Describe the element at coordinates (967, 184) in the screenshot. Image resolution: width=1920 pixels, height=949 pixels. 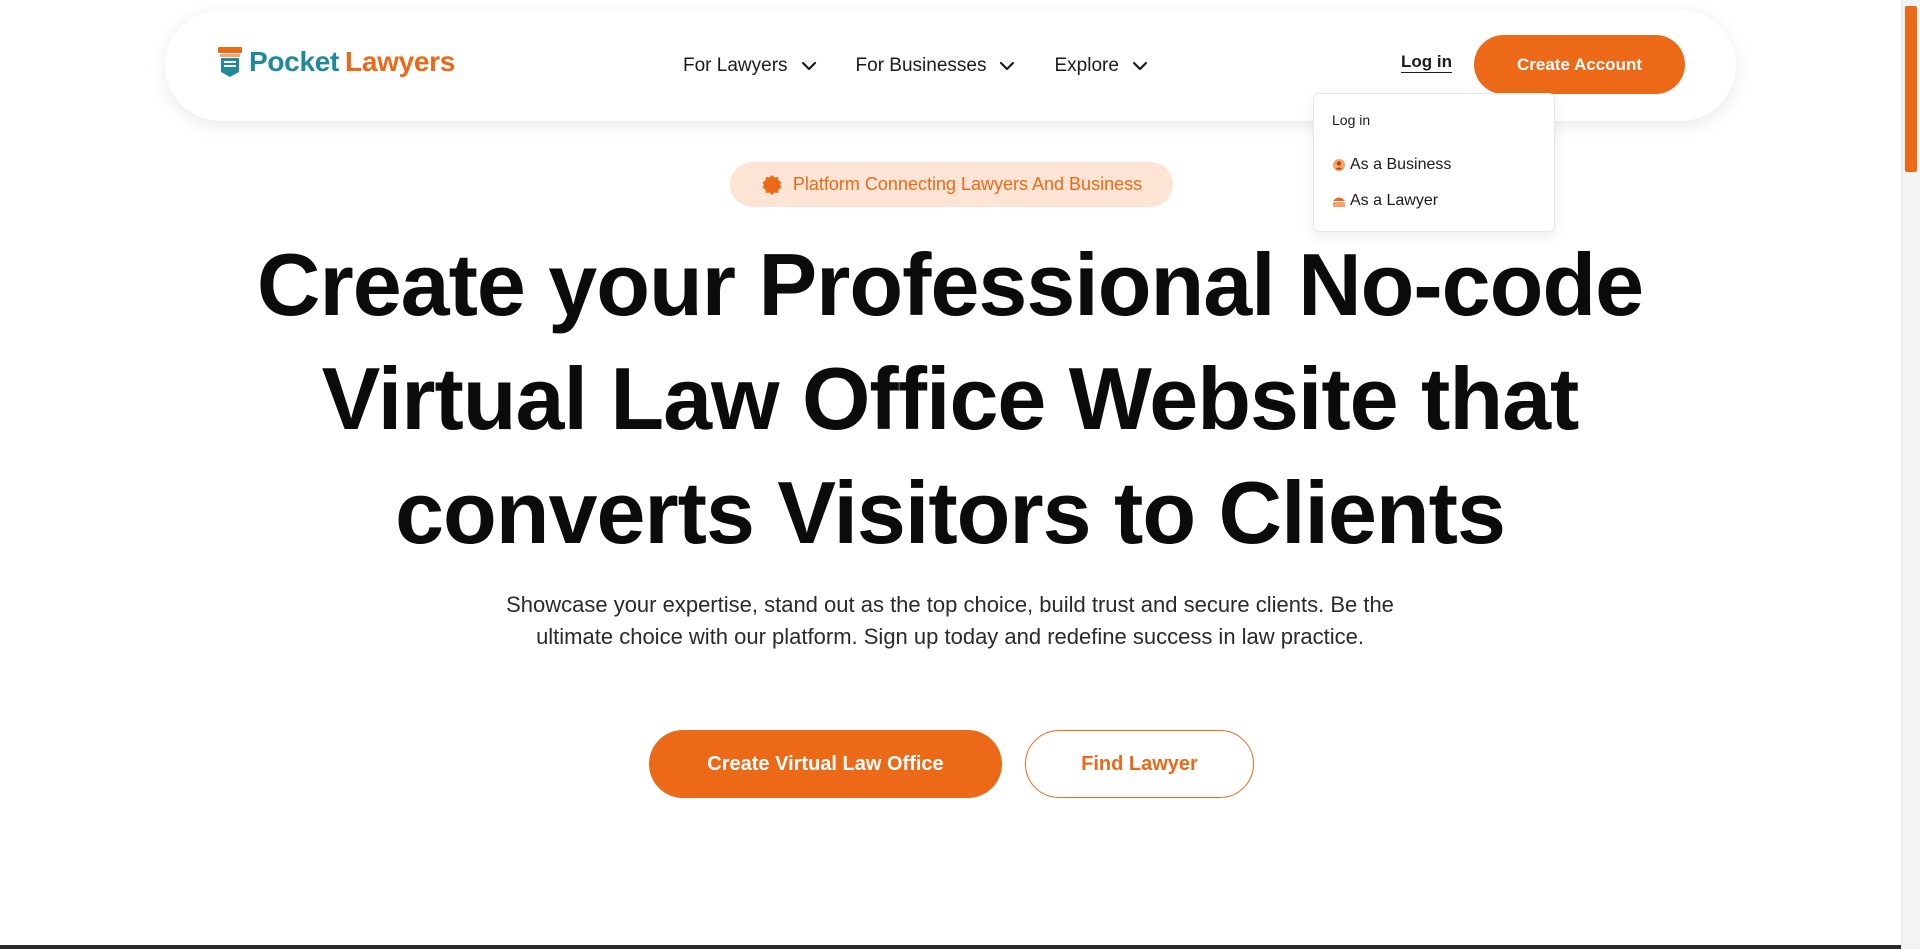
I see `hero-badge-label: Platform Connecting Lawyers And Business` at that location.